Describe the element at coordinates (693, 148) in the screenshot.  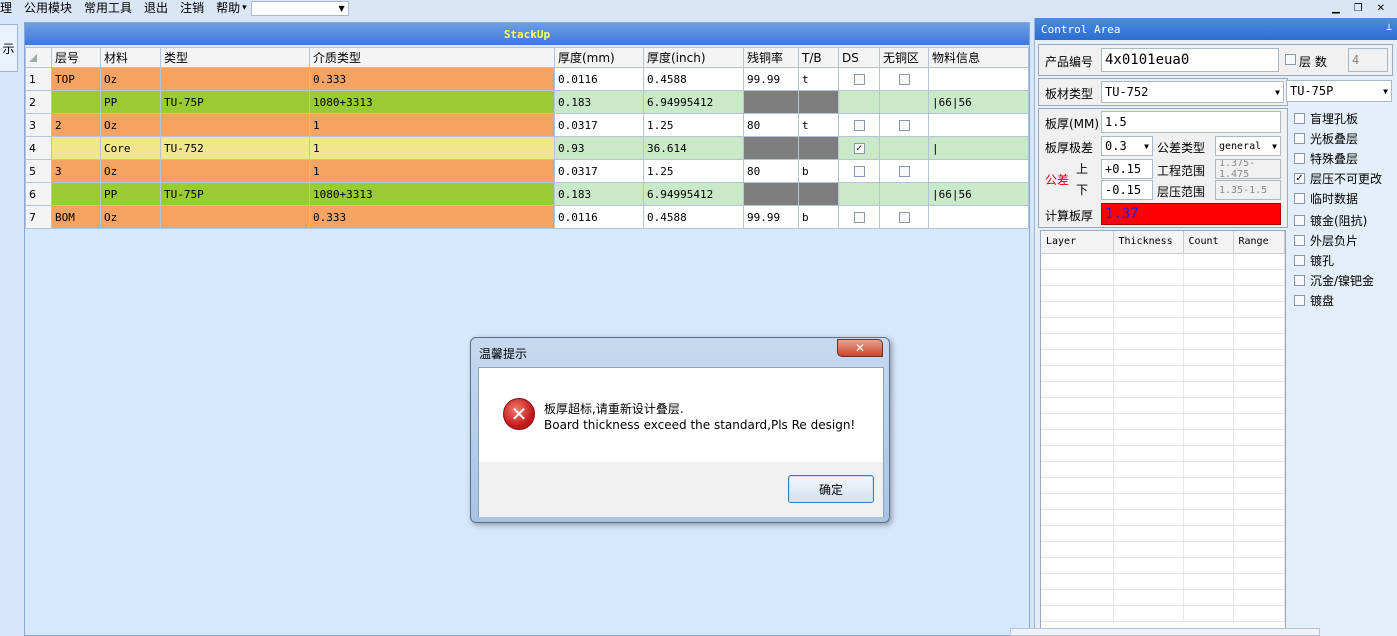
I see `thickness-inch-cell: 36.614` at that location.